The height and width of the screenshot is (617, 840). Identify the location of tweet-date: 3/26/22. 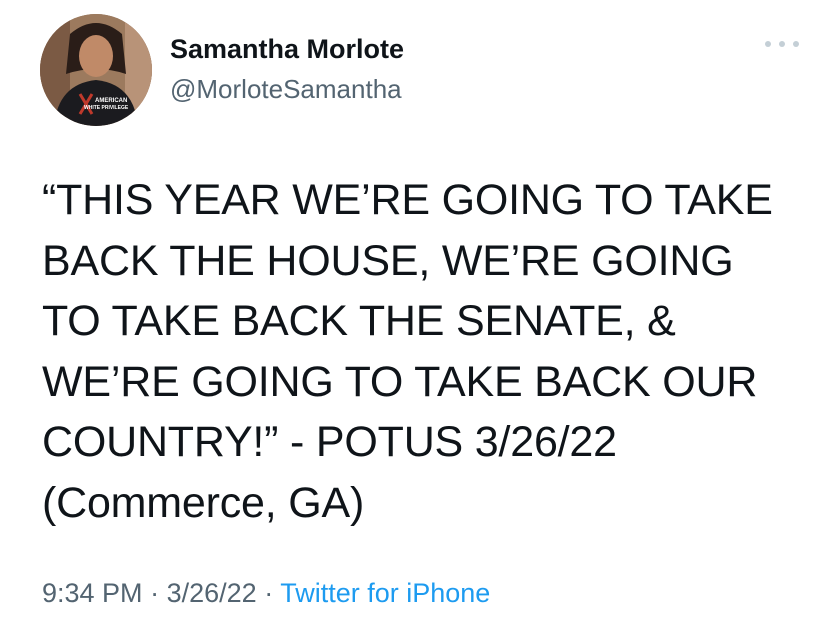
(212, 593).